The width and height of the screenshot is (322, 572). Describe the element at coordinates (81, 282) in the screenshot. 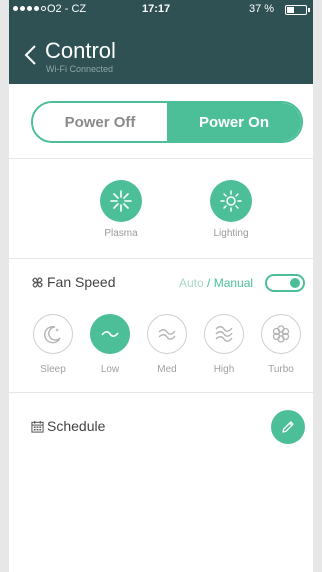

I see `fan-speed-label: Fan Speed` at that location.